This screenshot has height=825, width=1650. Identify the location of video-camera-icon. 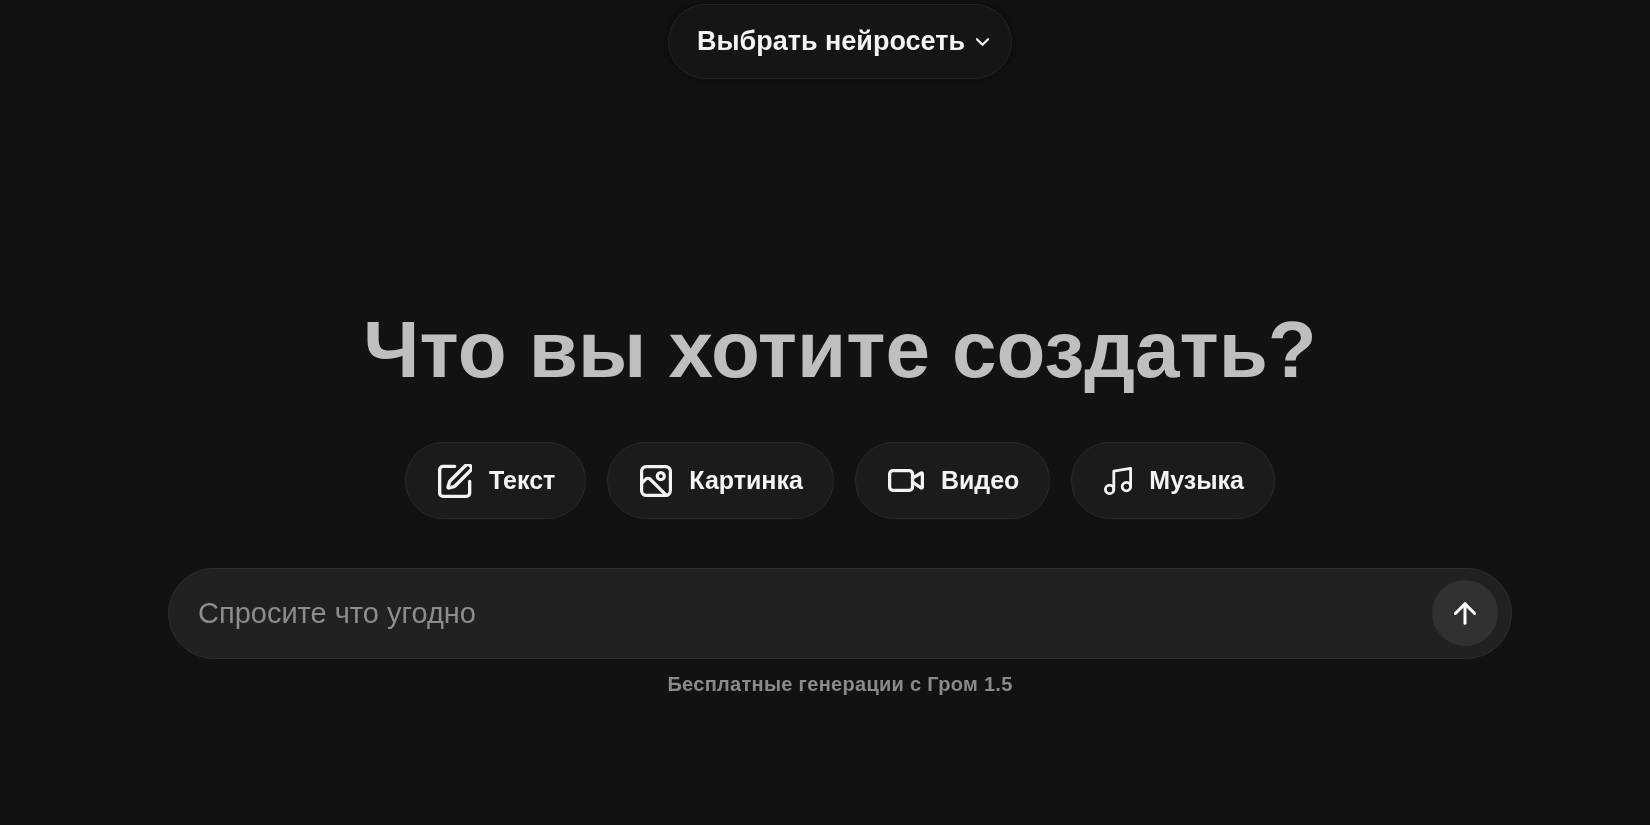
(905, 480).